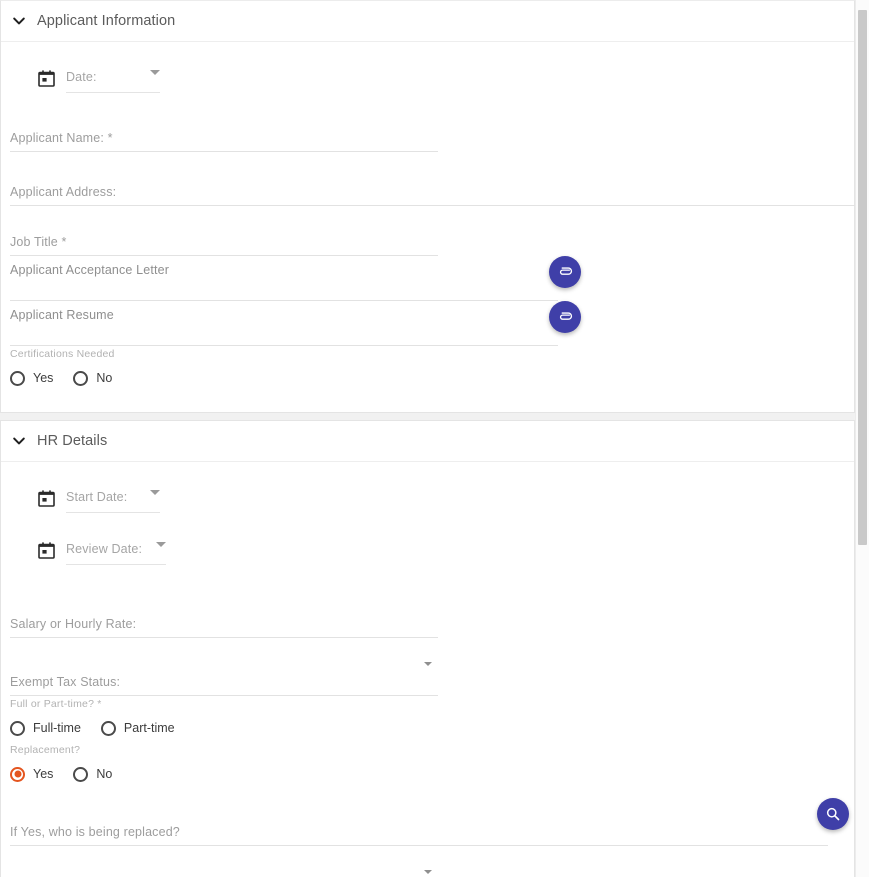 Image resolution: width=869 pixels, height=877 pixels. What do you see at coordinates (149, 728) in the screenshot?
I see `radio-label: Part-time` at bounding box center [149, 728].